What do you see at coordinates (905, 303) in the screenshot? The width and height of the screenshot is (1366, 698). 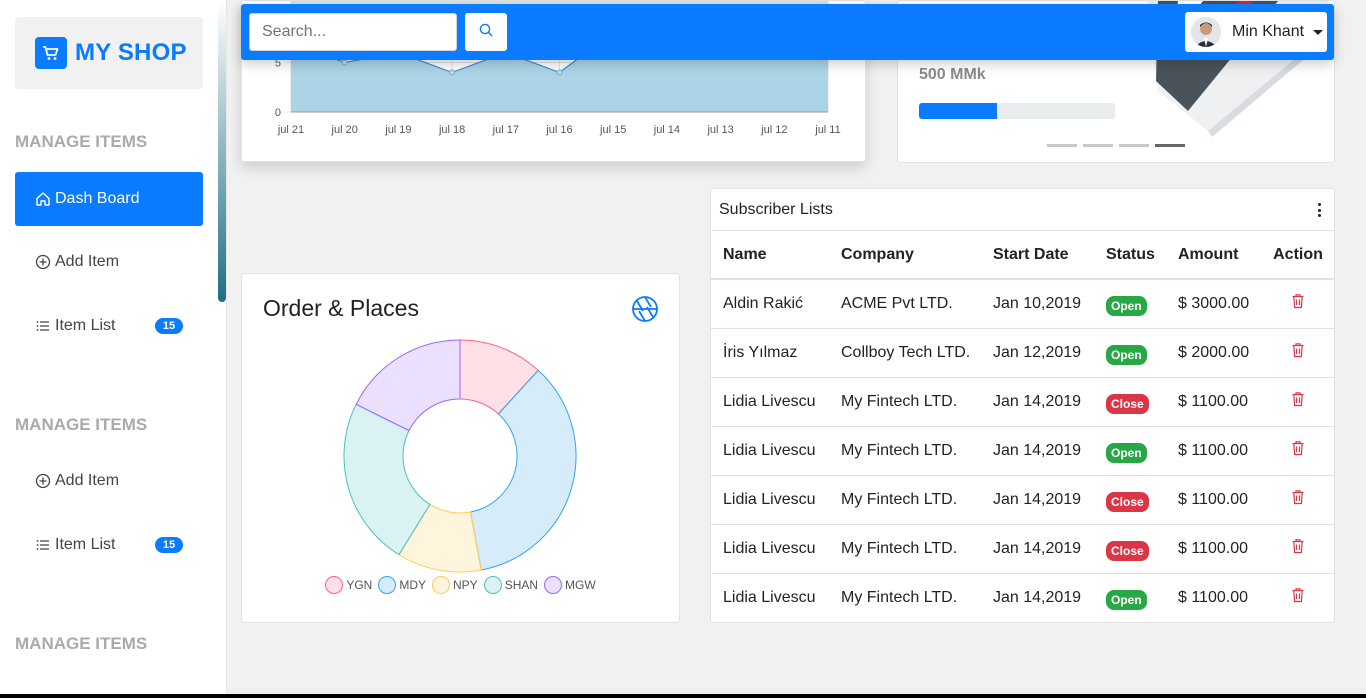 I see `cell-company: ACME Pvt LTD.` at bounding box center [905, 303].